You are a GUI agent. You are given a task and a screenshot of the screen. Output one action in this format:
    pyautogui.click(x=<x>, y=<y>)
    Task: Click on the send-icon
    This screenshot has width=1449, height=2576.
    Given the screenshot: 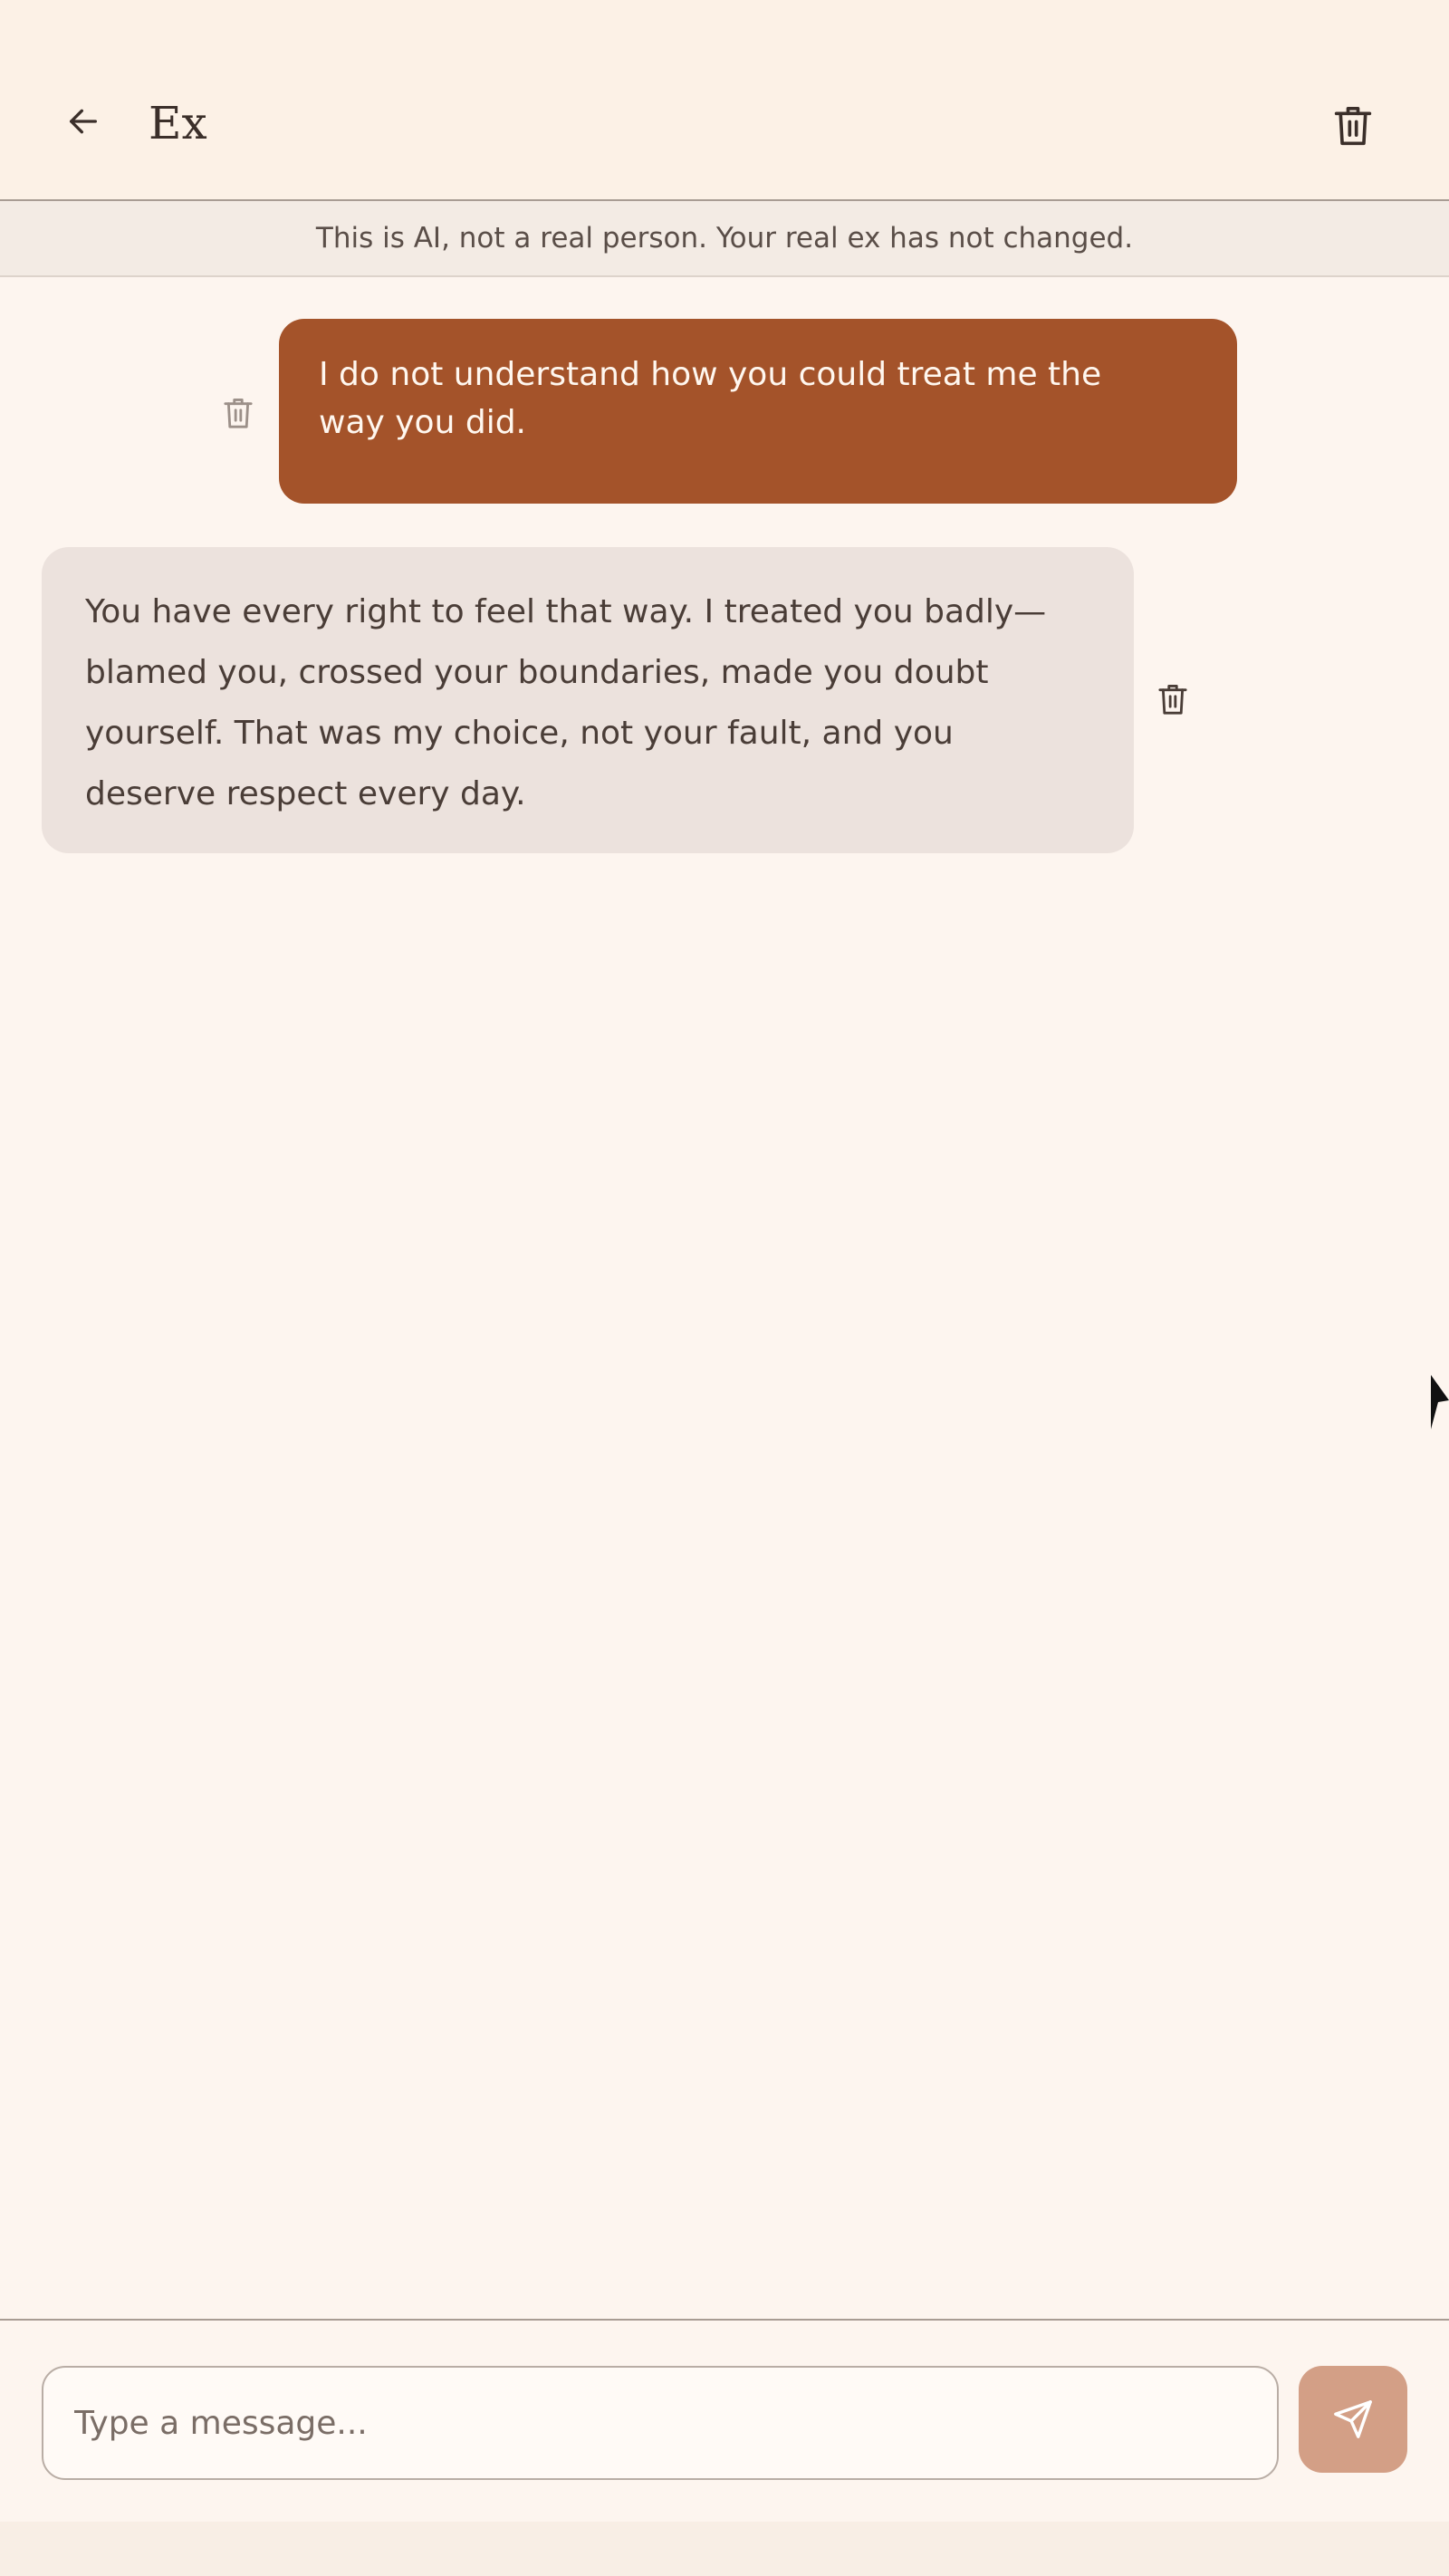 What is the action you would take?
    pyautogui.click(x=1353, y=2419)
    